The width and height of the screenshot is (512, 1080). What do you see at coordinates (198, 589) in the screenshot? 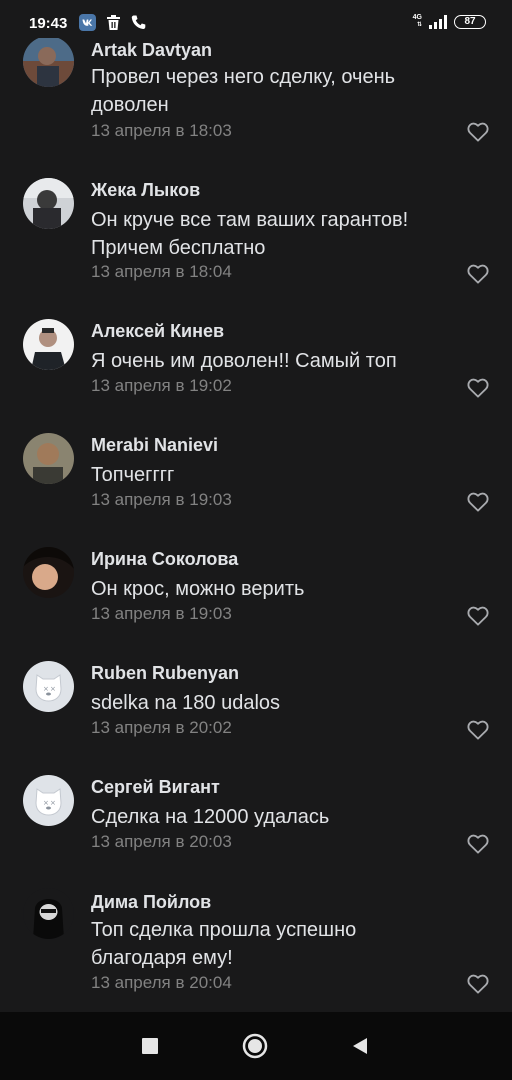
I see `comment-text: Он крос, можно верить` at bounding box center [198, 589].